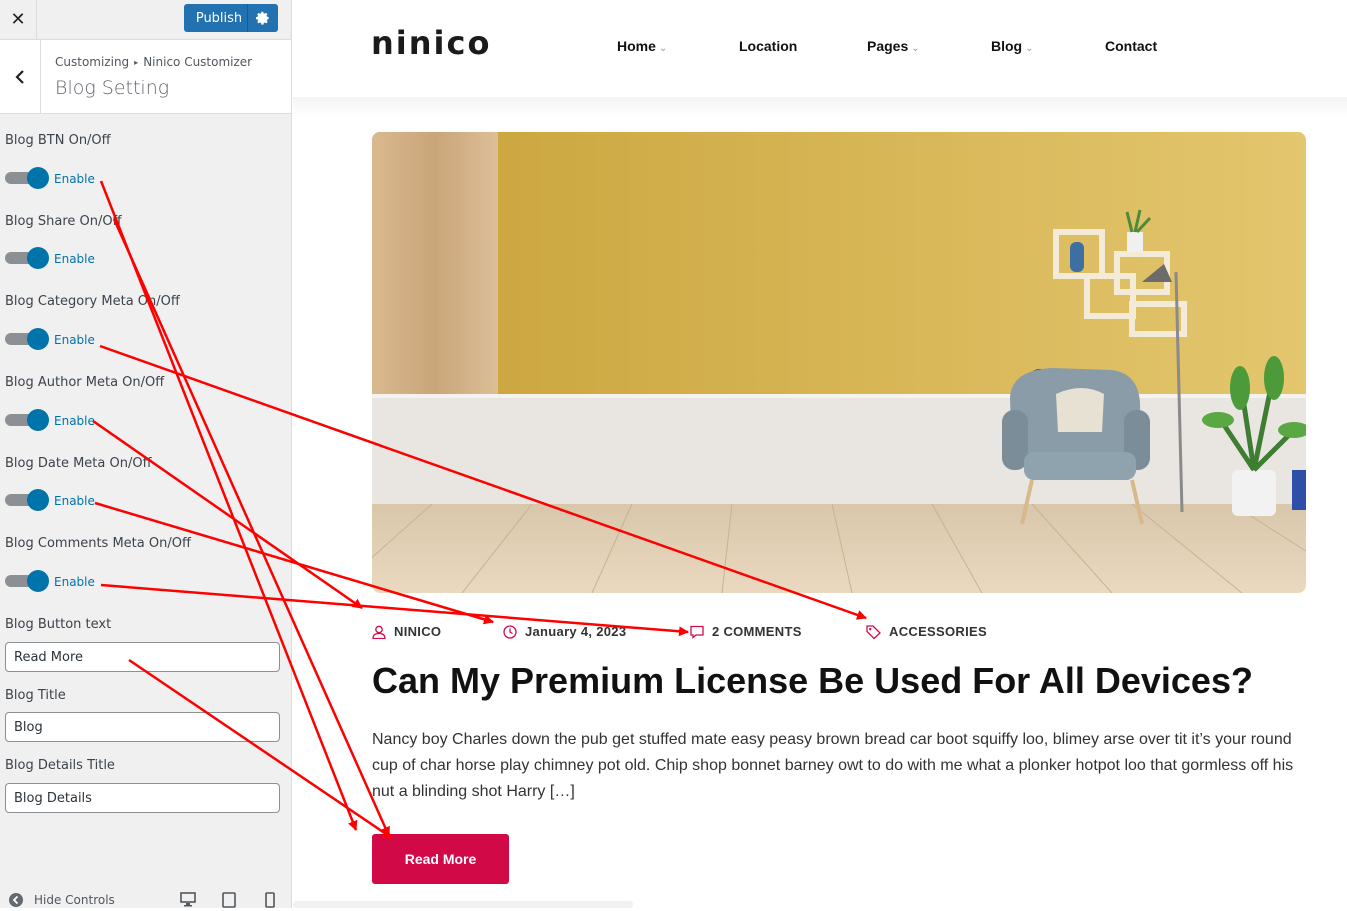 This screenshot has width=1347, height=911. Describe the element at coordinates (142, 657) in the screenshot. I see `blog-button-text-input` at that location.